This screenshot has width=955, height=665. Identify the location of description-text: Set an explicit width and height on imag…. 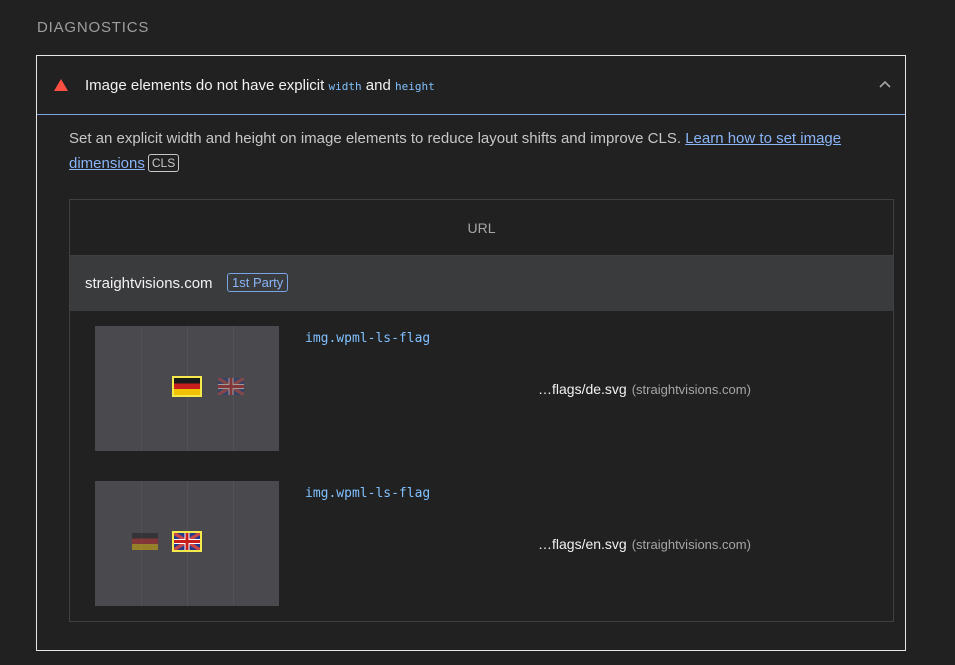
(375, 138).